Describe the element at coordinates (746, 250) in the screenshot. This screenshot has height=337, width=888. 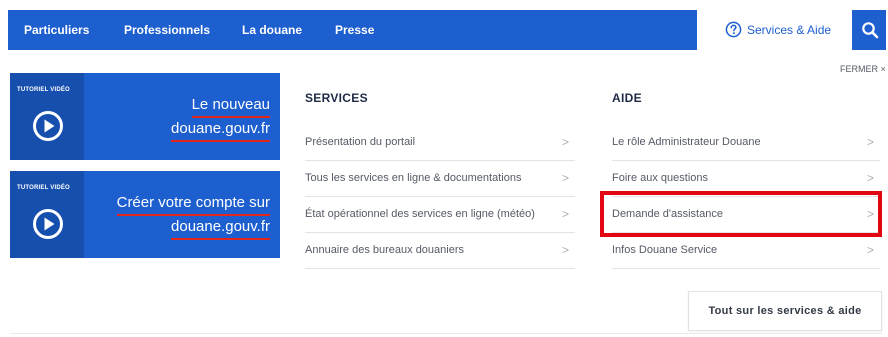
I see `aide-link-infos-douane-service: Infos Douane Service >` at that location.